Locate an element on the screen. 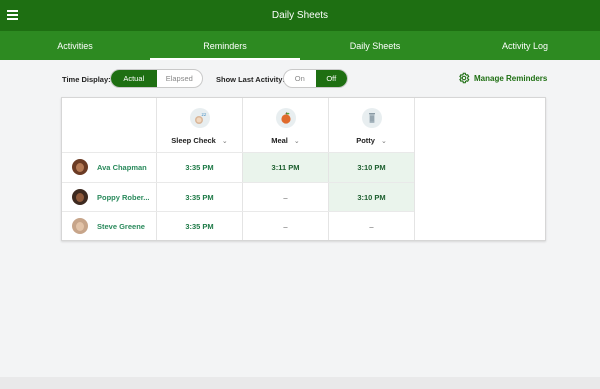 This screenshot has height=389, width=600. show-last-activity-toggle: On Off is located at coordinates (315, 78).